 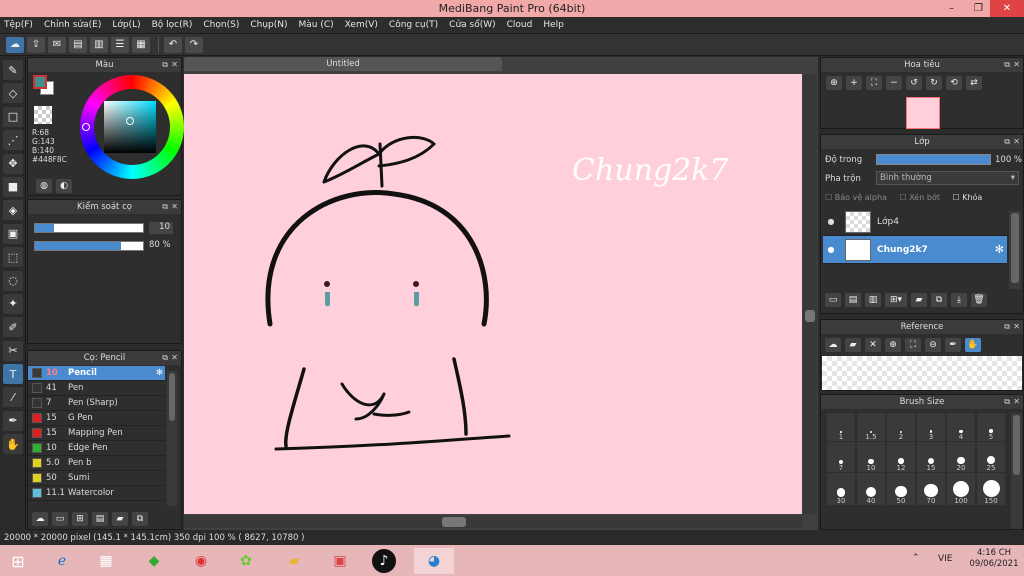 I want to click on reference-hand-icon: ✋, so click(x=973, y=345).